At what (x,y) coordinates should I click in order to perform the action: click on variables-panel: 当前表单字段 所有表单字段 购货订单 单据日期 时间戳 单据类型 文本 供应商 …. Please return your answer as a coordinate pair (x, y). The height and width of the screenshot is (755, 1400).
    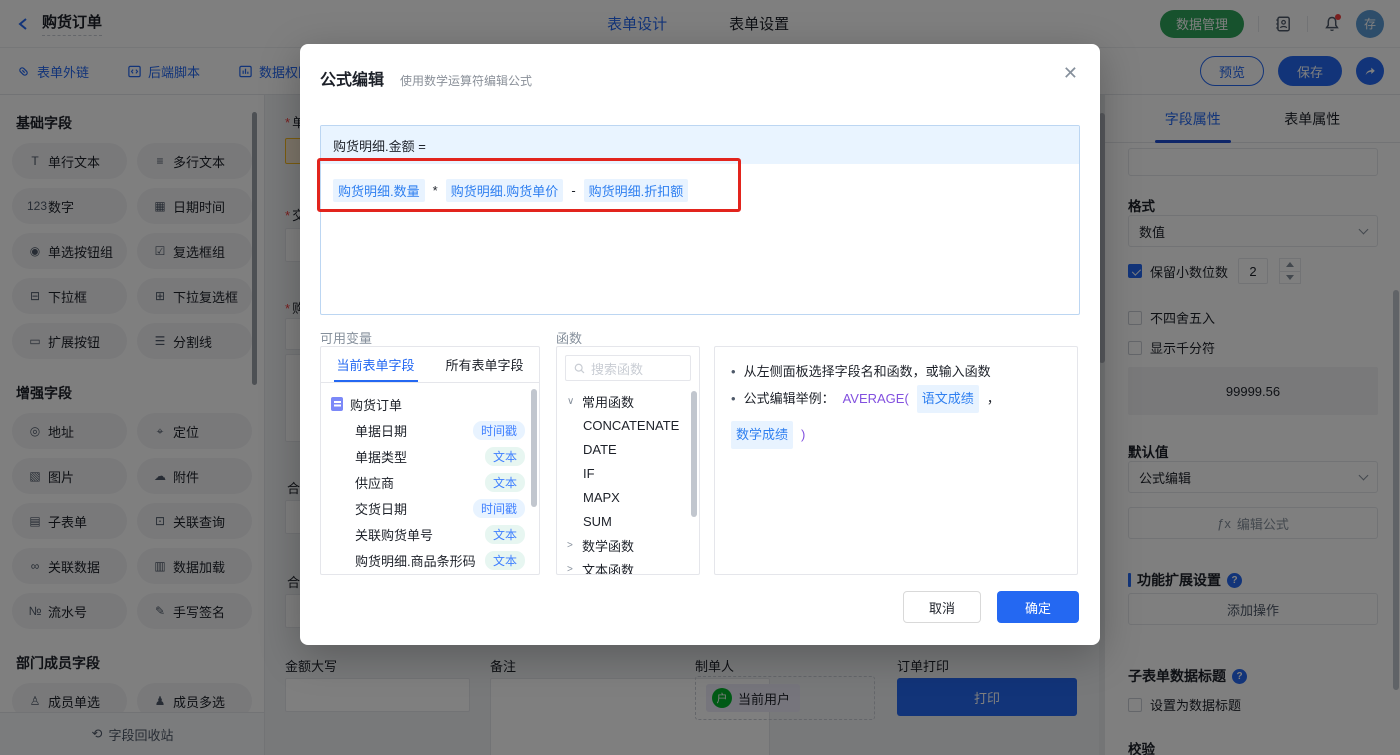
    Looking at the image, I should click on (430, 460).